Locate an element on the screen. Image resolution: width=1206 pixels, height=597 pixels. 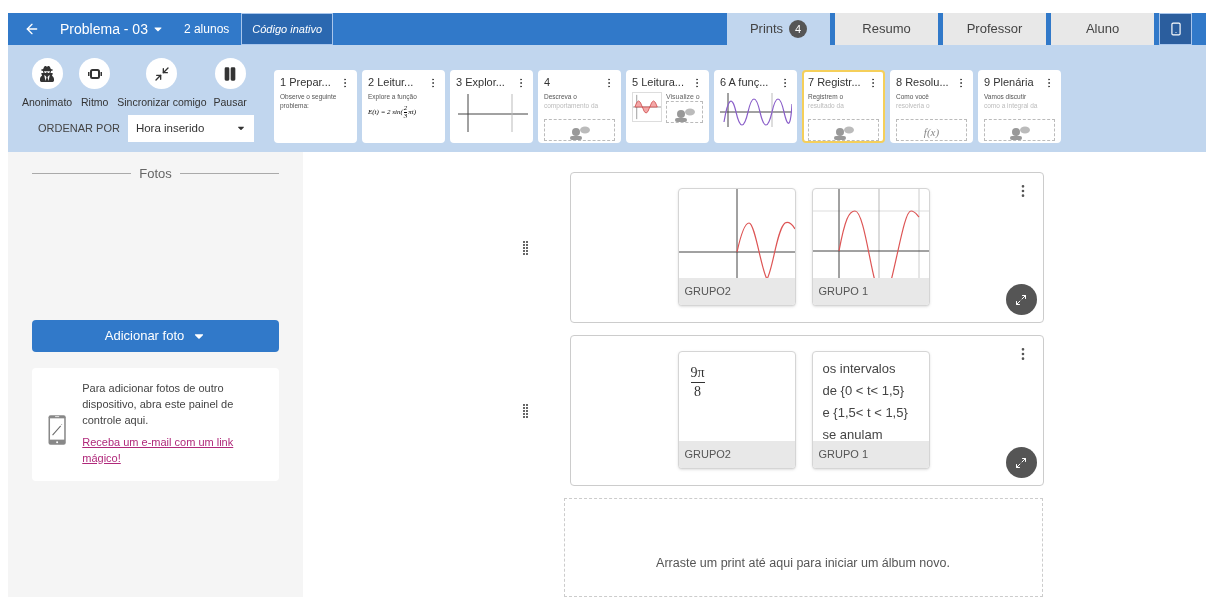
back-icon is located at coordinates (32, 29).